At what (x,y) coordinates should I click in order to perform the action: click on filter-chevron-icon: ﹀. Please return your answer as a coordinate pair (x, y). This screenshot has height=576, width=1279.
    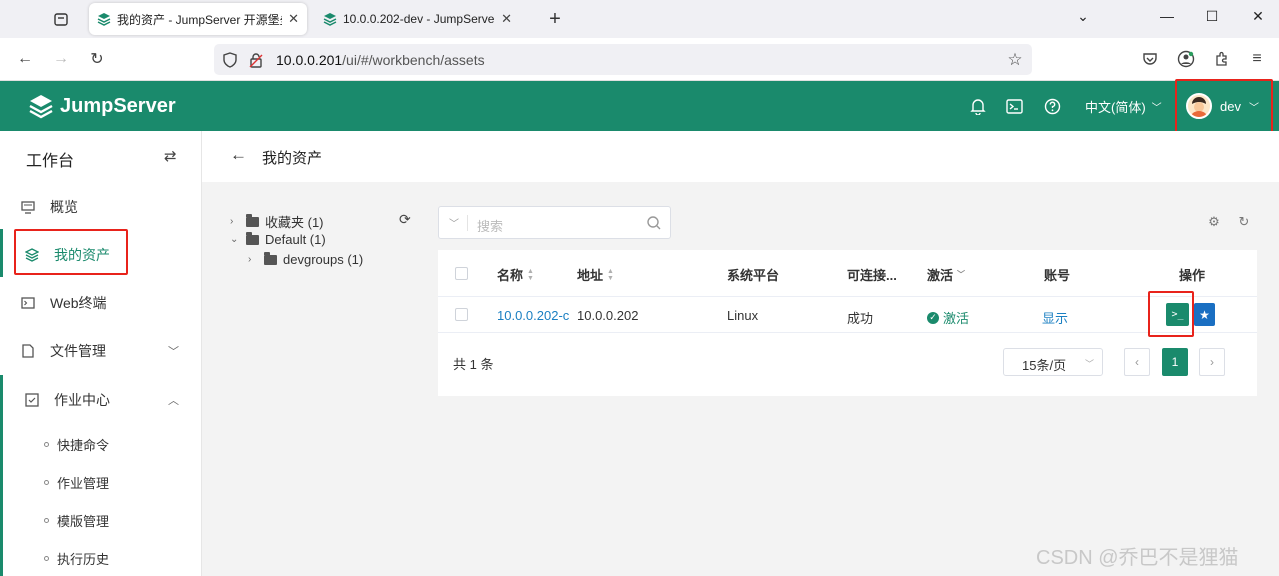
    Looking at the image, I should click on (961, 274).